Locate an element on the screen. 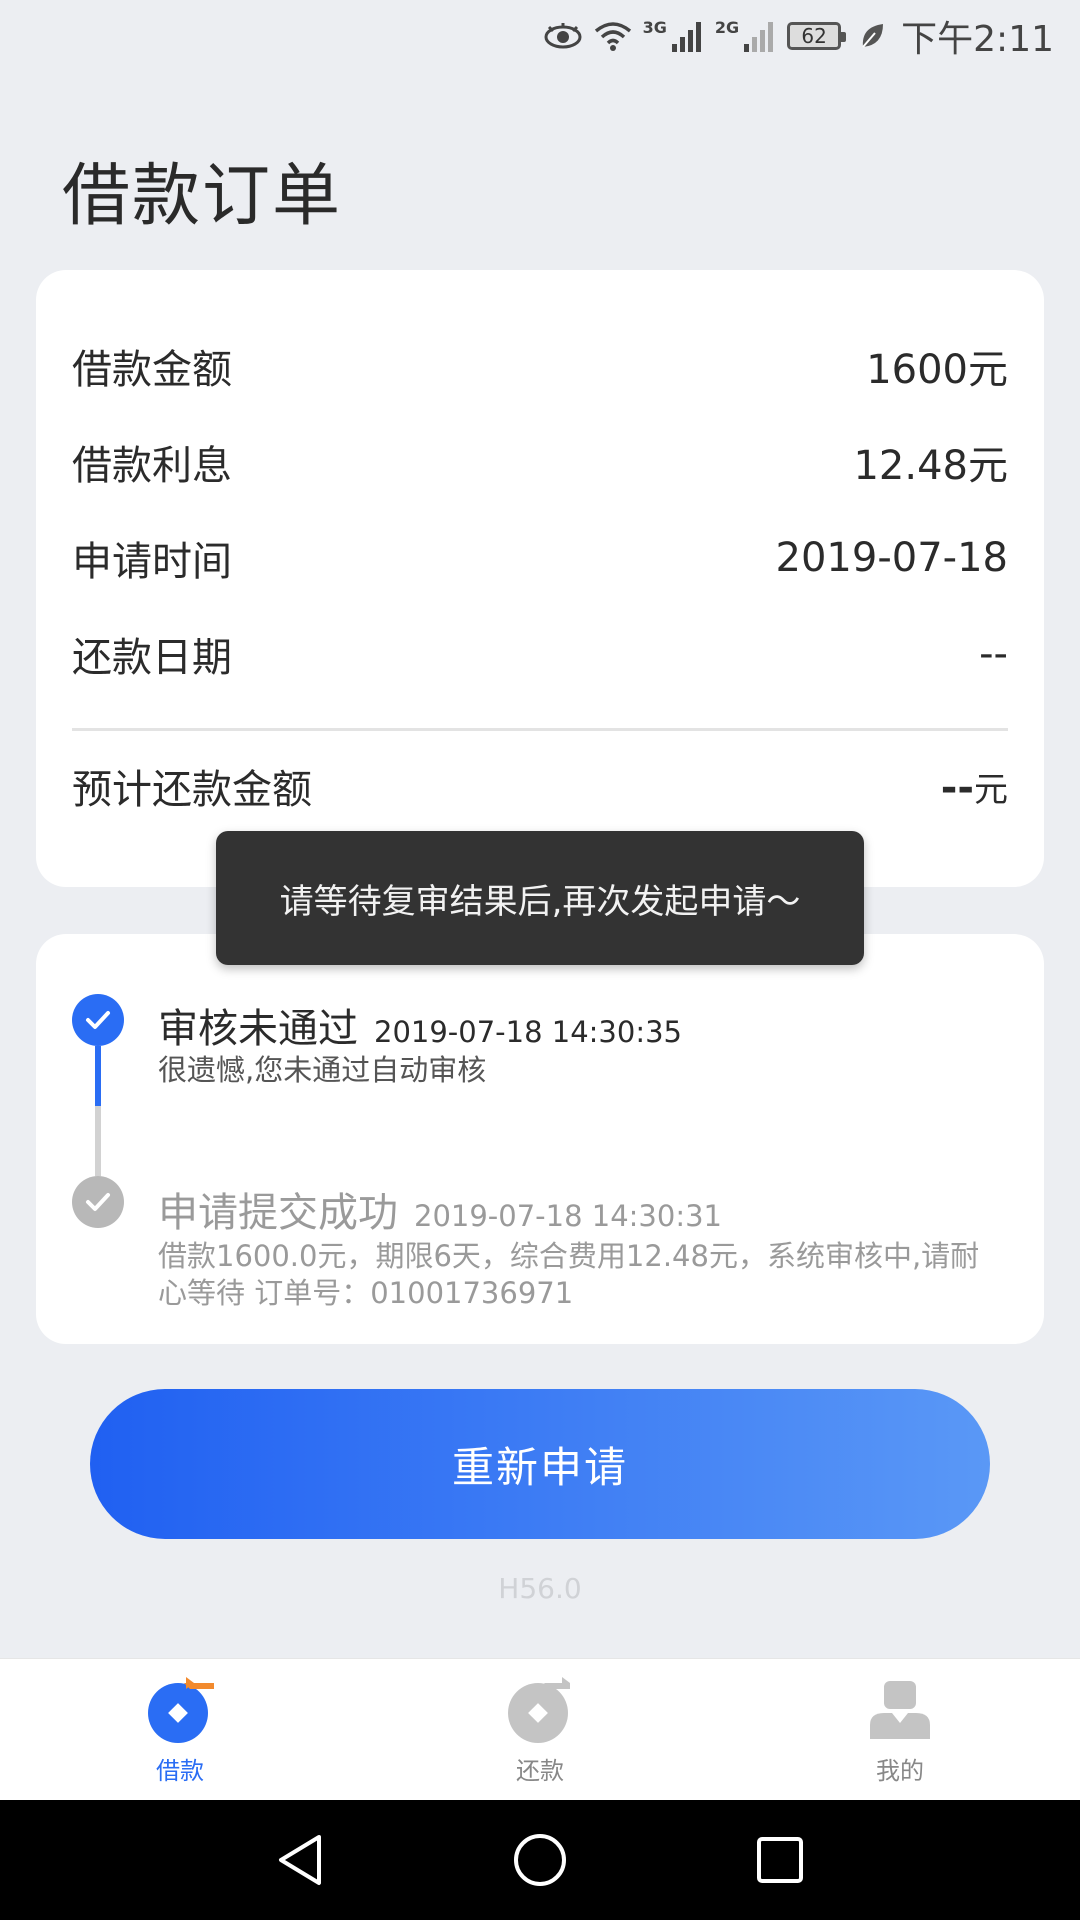 The image size is (1080, 1920). tab-label: 我的 is located at coordinates (900, 1771).